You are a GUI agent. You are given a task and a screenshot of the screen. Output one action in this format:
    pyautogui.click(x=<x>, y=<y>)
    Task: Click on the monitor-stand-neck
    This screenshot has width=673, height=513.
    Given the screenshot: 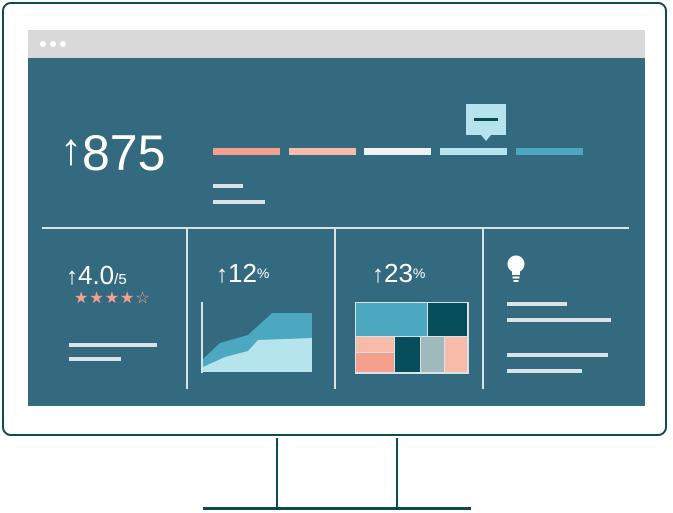 What is the action you would take?
    pyautogui.click(x=337, y=474)
    